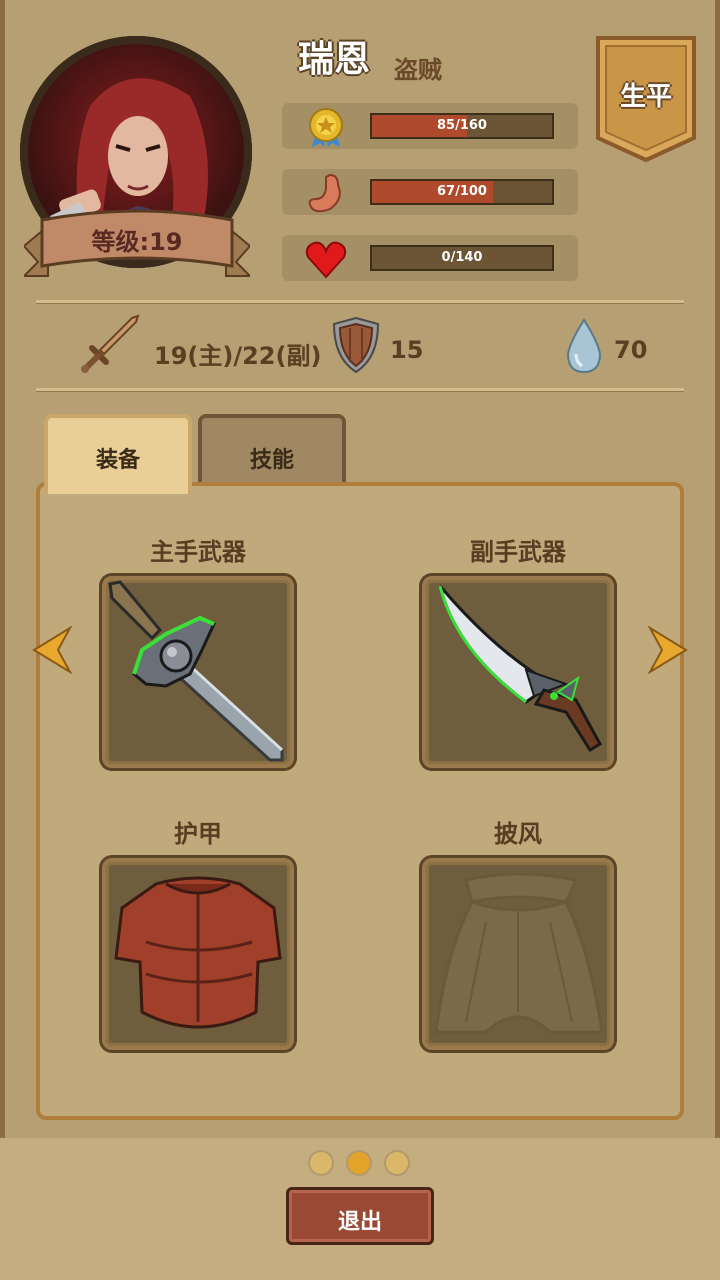  I want to click on health-bar: 0/140, so click(462, 258).